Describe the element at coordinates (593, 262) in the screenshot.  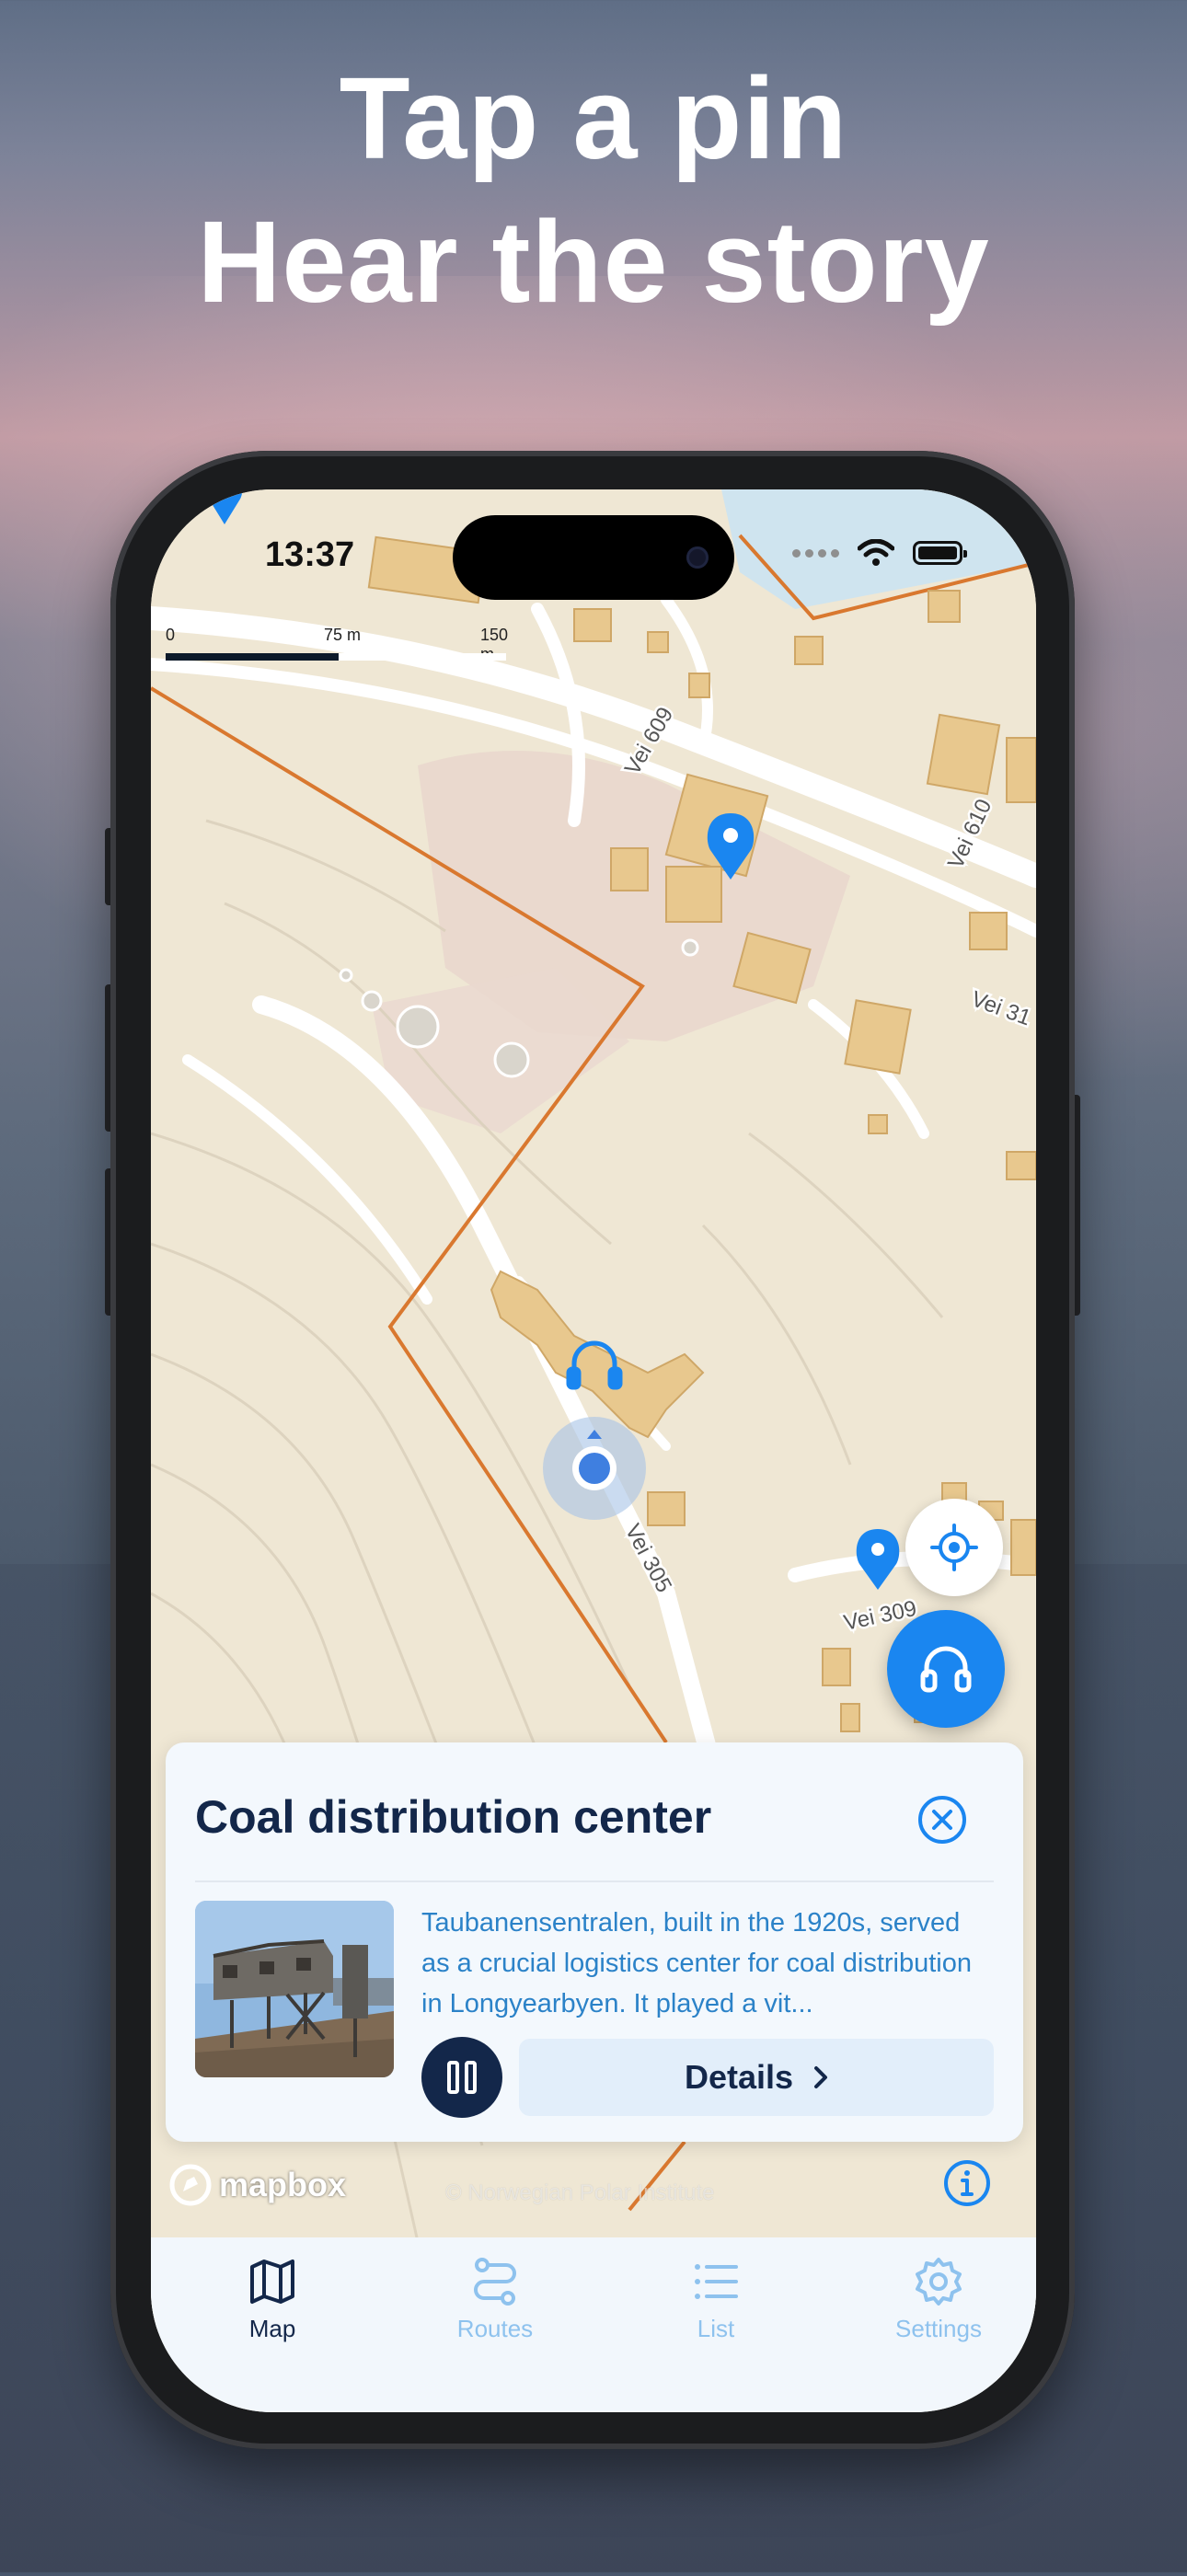
I see `headline-line-2: Hear the story` at that location.